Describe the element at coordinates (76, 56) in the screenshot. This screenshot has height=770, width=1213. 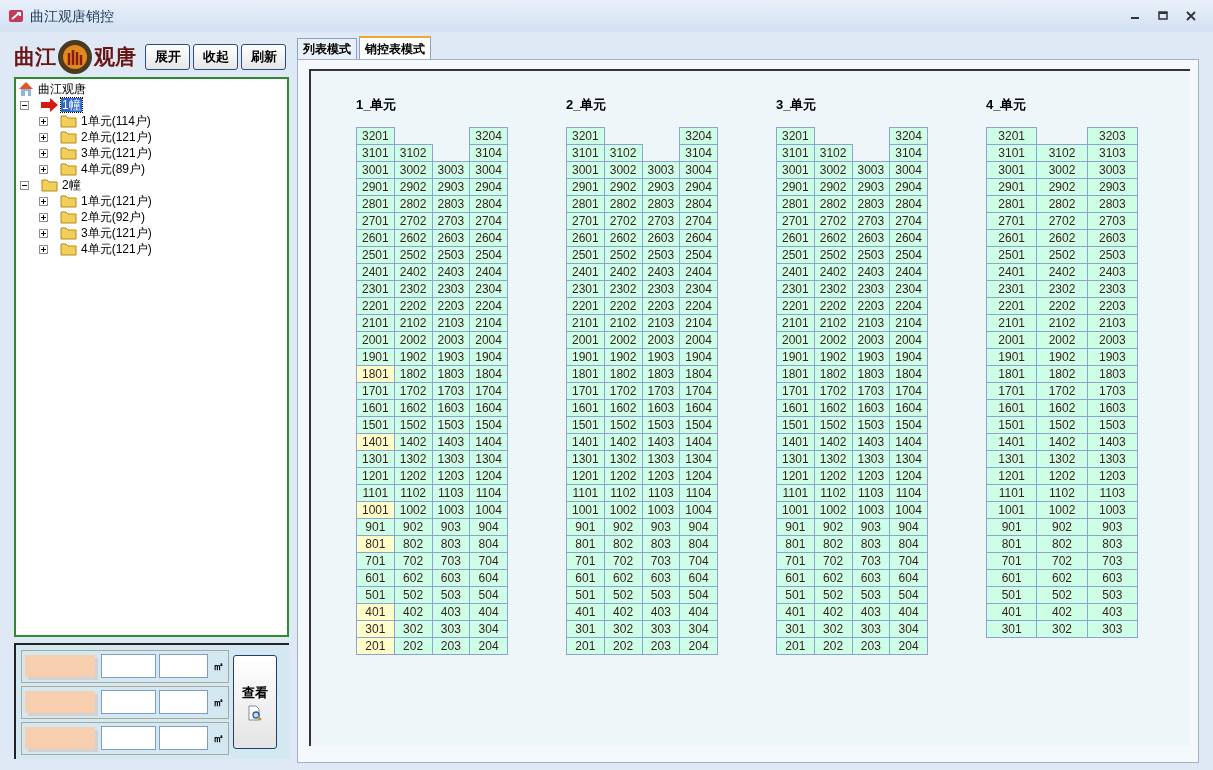
I see `logo: 曲江 观唐` at that location.